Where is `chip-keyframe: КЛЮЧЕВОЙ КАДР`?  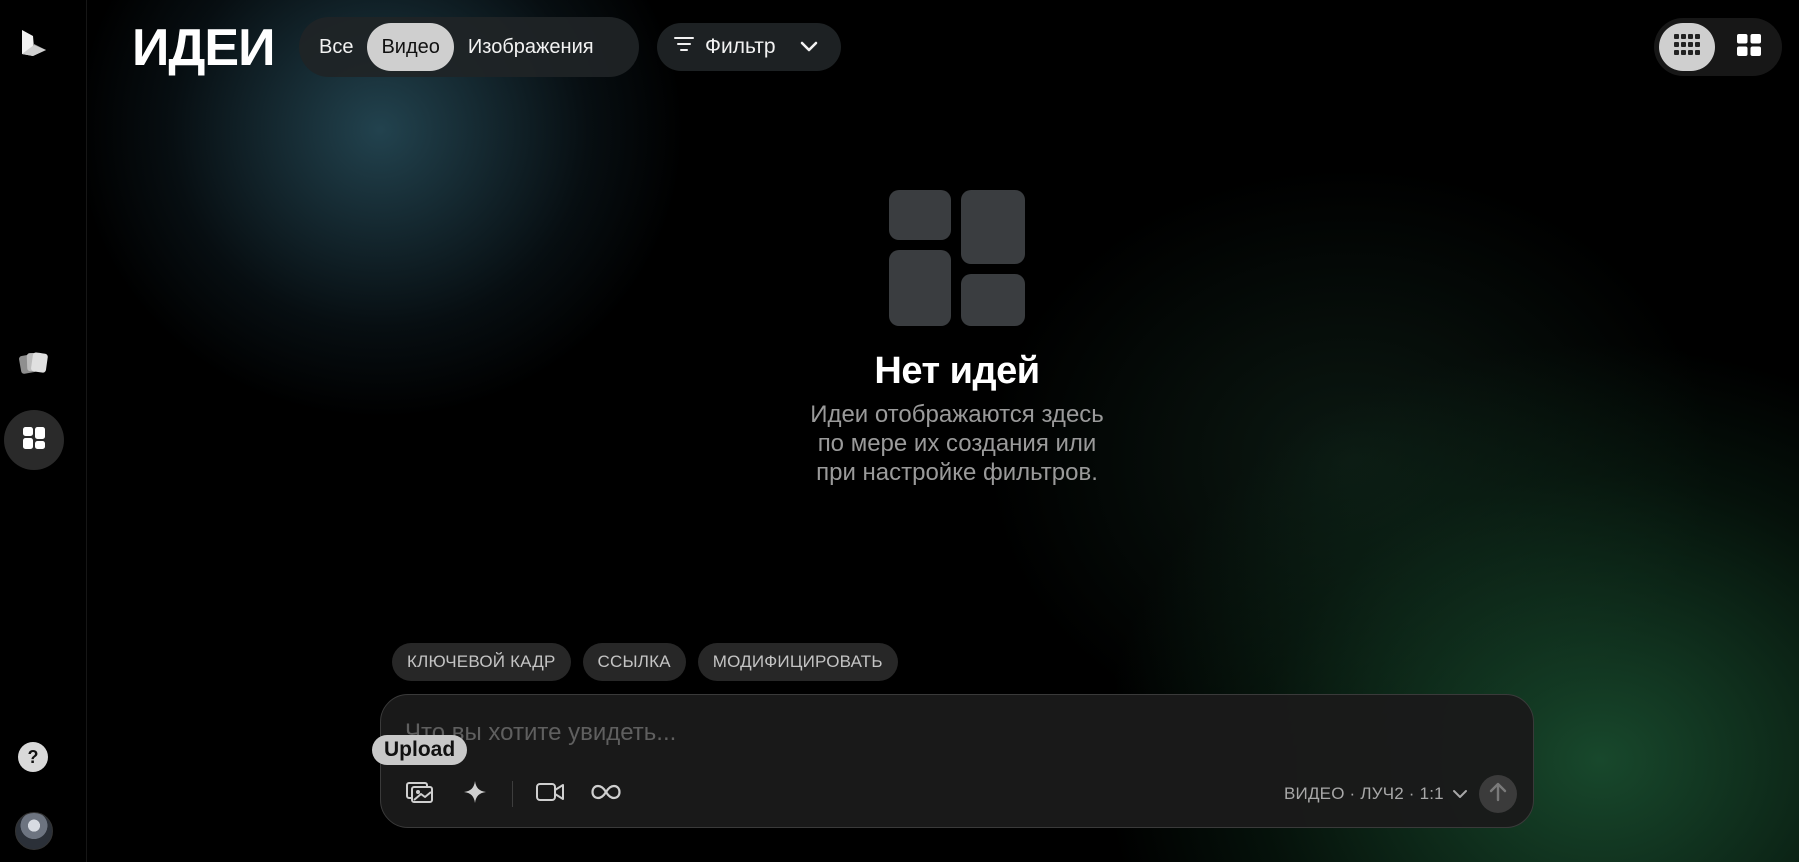 chip-keyframe: КЛЮЧЕВОЙ КАДР is located at coordinates (481, 662).